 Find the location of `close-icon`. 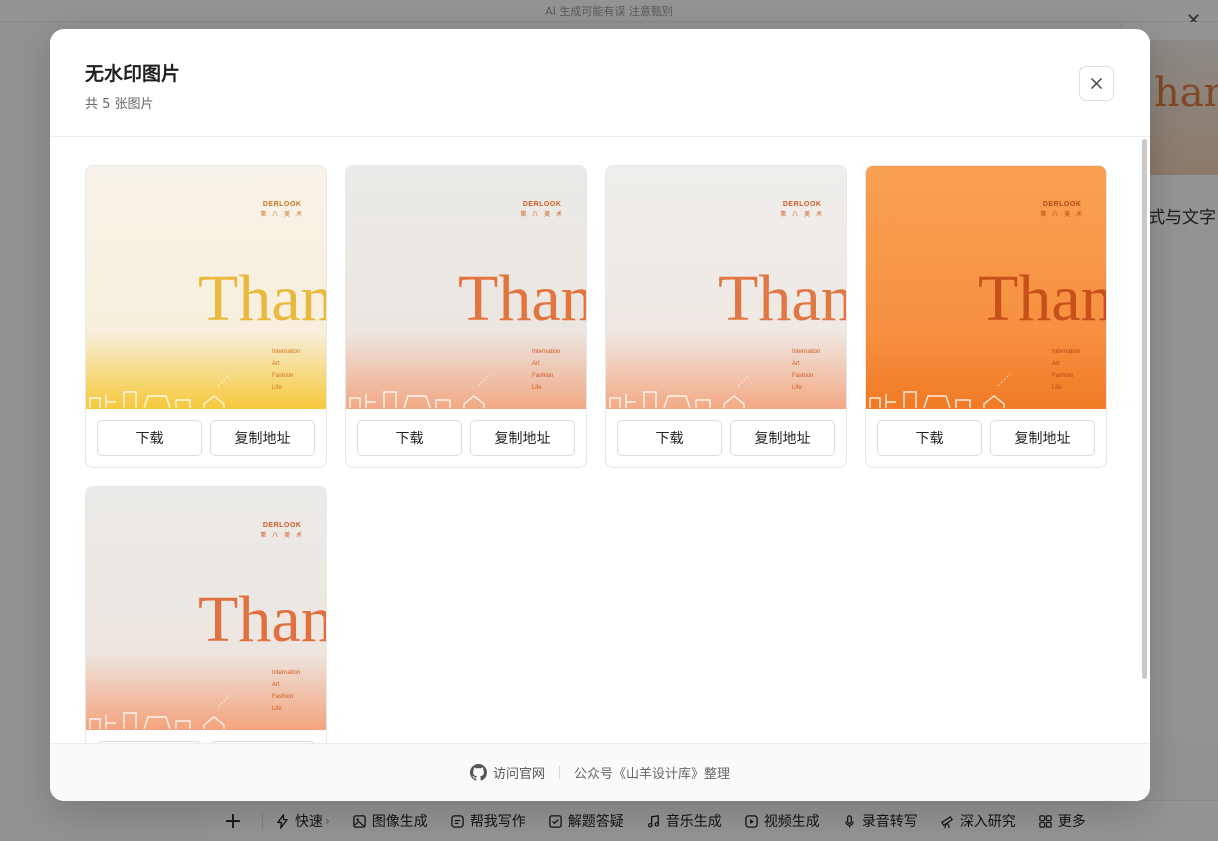

close-icon is located at coordinates (1096, 83).